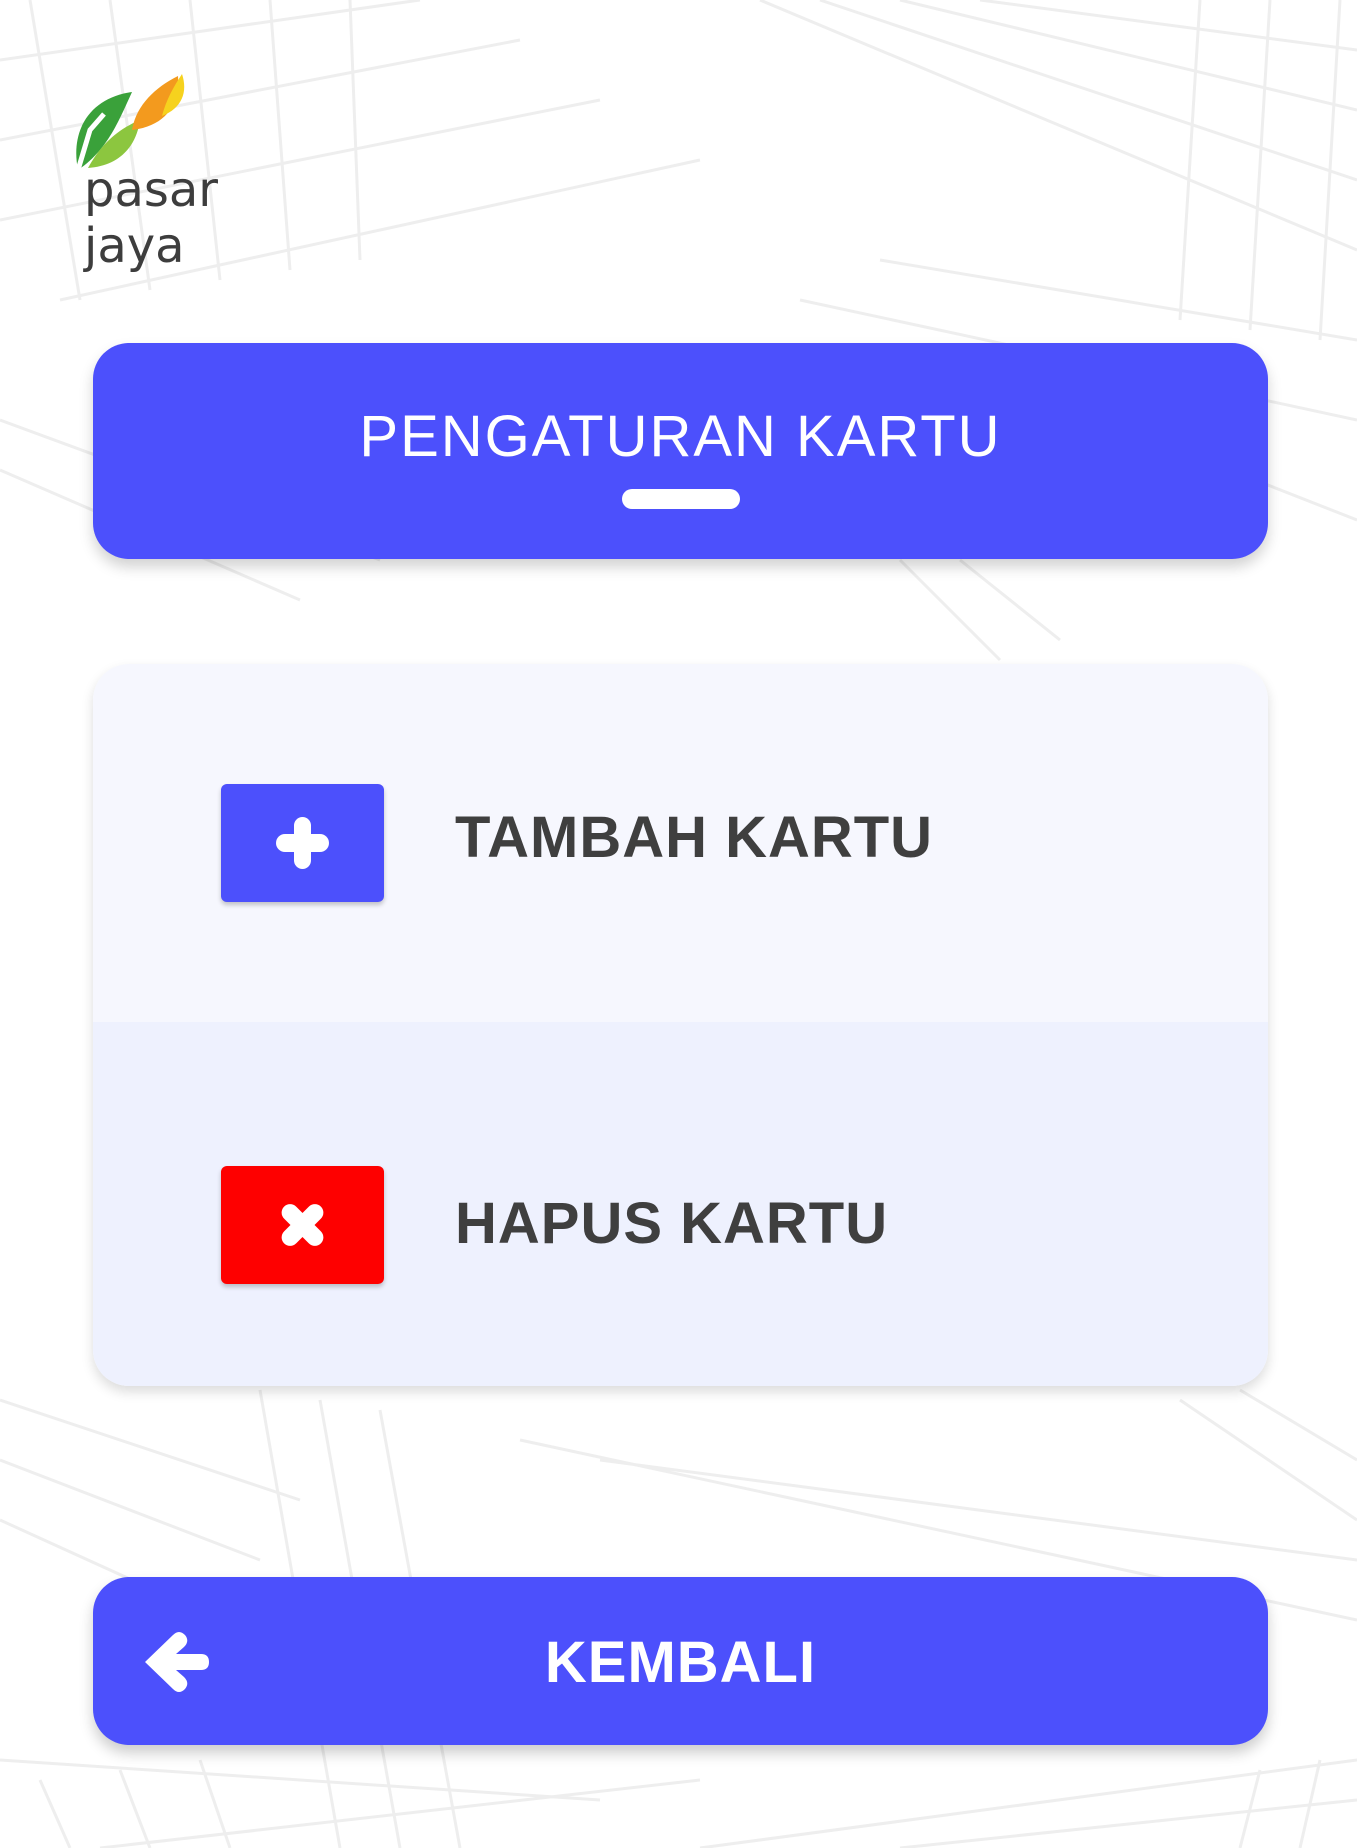 This screenshot has width=1357, height=1848. I want to click on logo-wordmark: pasar jaya, so click(151, 218).